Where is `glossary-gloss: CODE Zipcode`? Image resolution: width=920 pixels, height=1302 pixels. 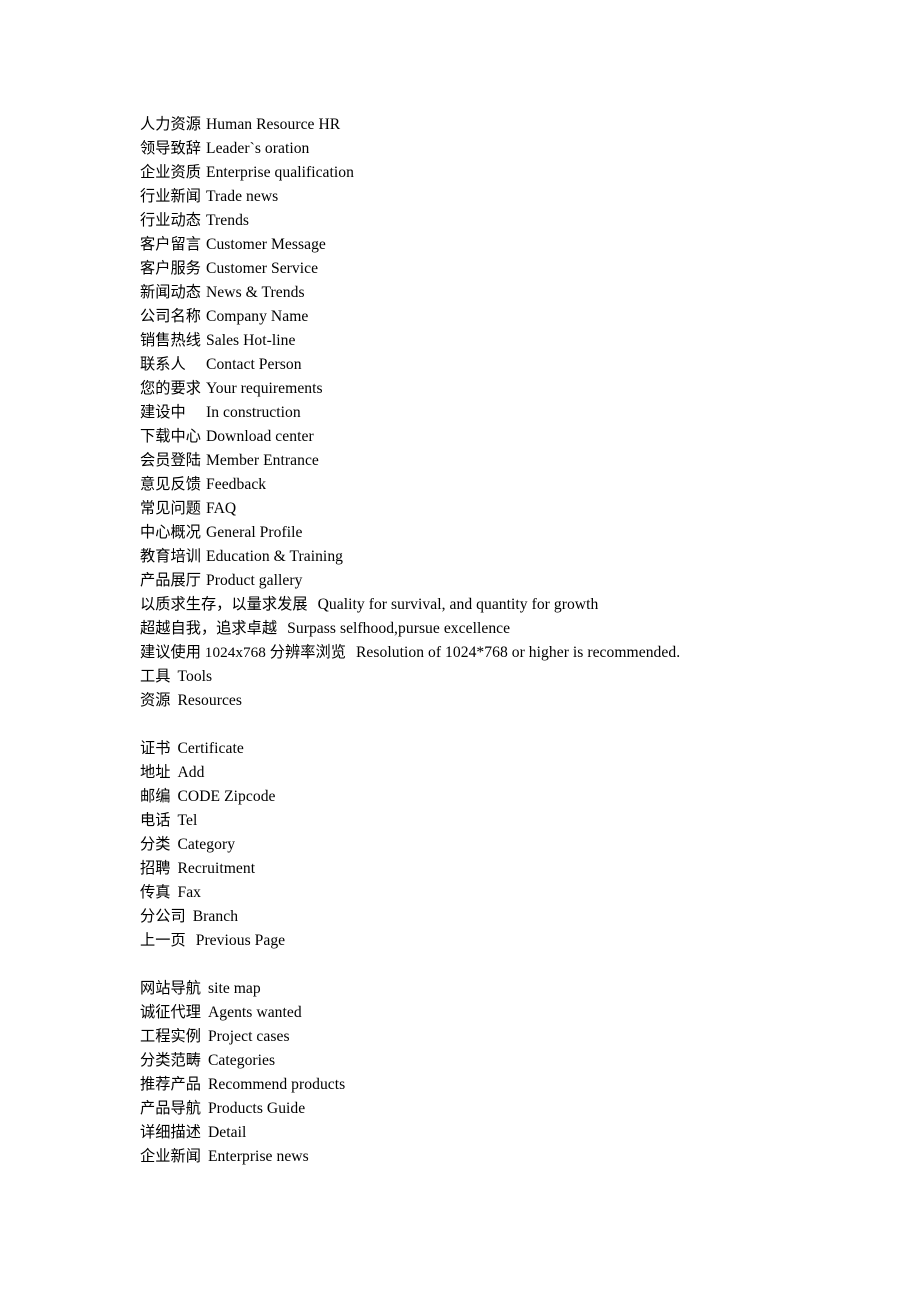 glossary-gloss: CODE Zipcode is located at coordinates (226, 796).